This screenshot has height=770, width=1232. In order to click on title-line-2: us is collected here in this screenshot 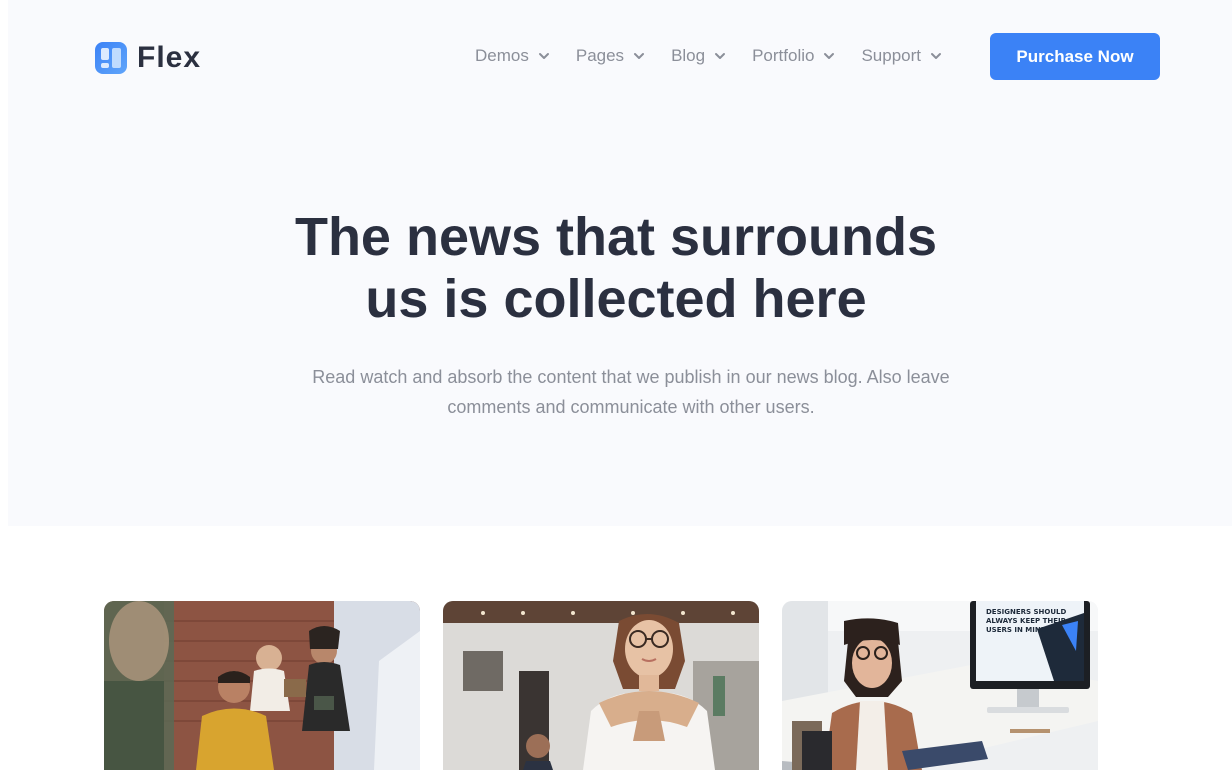, I will do `click(616, 299)`.